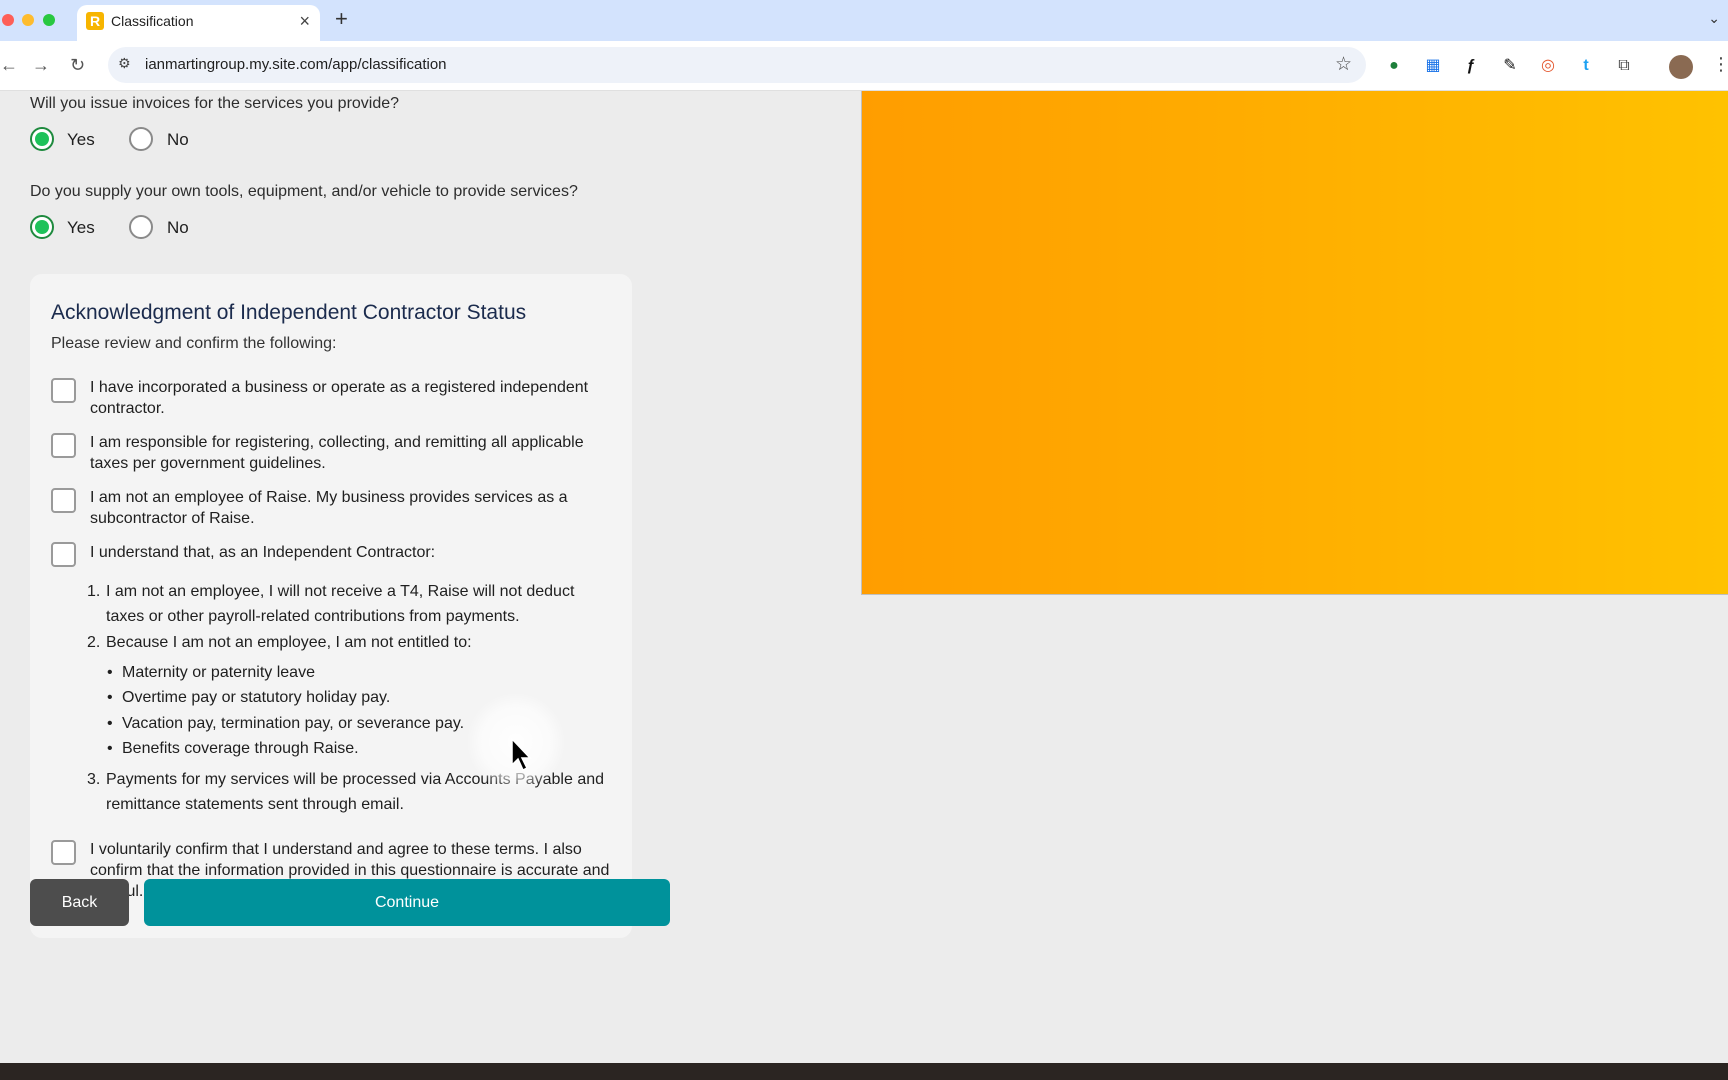 The width and height of the screenshot is (1728, 1080). Describe the element at coordinates (63, 445) in the screenshot. I see `ack-checkbox-taxes` at that location.